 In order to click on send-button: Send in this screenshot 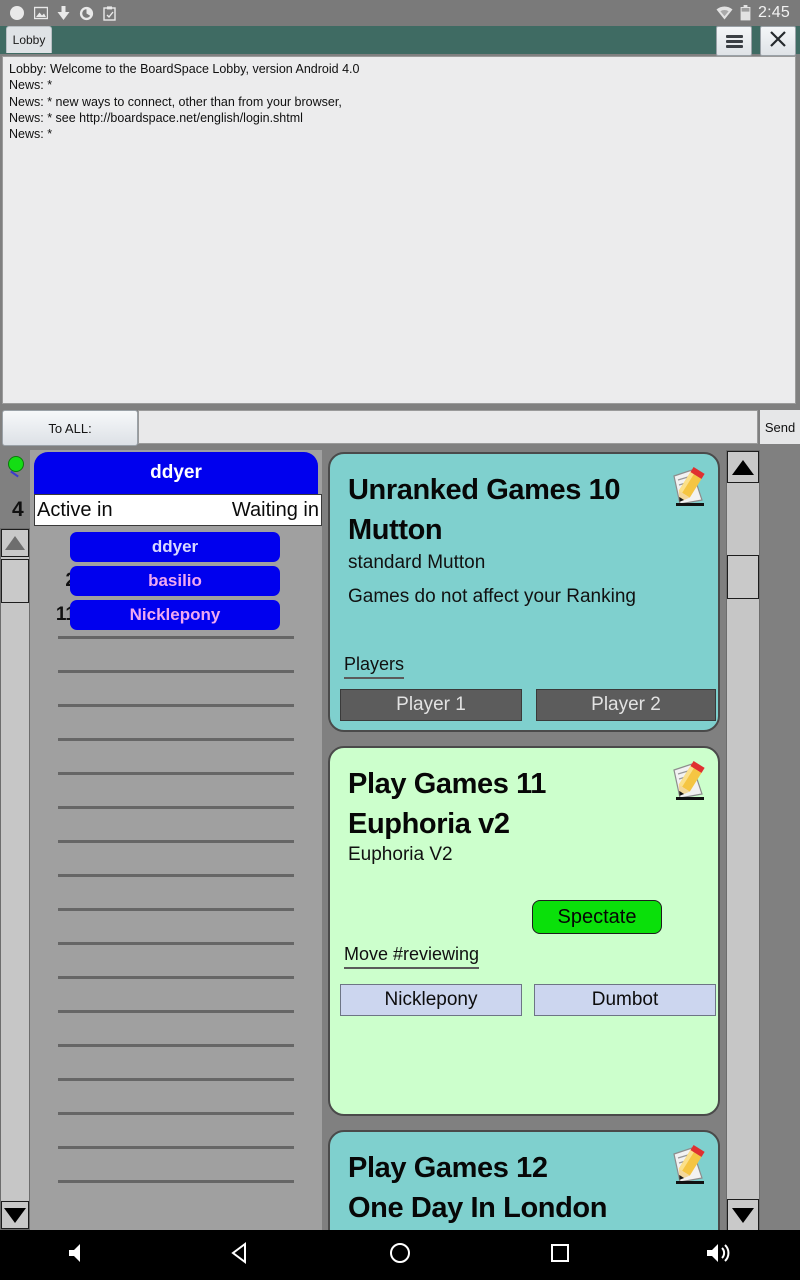, I will do `click(780, 427)`.